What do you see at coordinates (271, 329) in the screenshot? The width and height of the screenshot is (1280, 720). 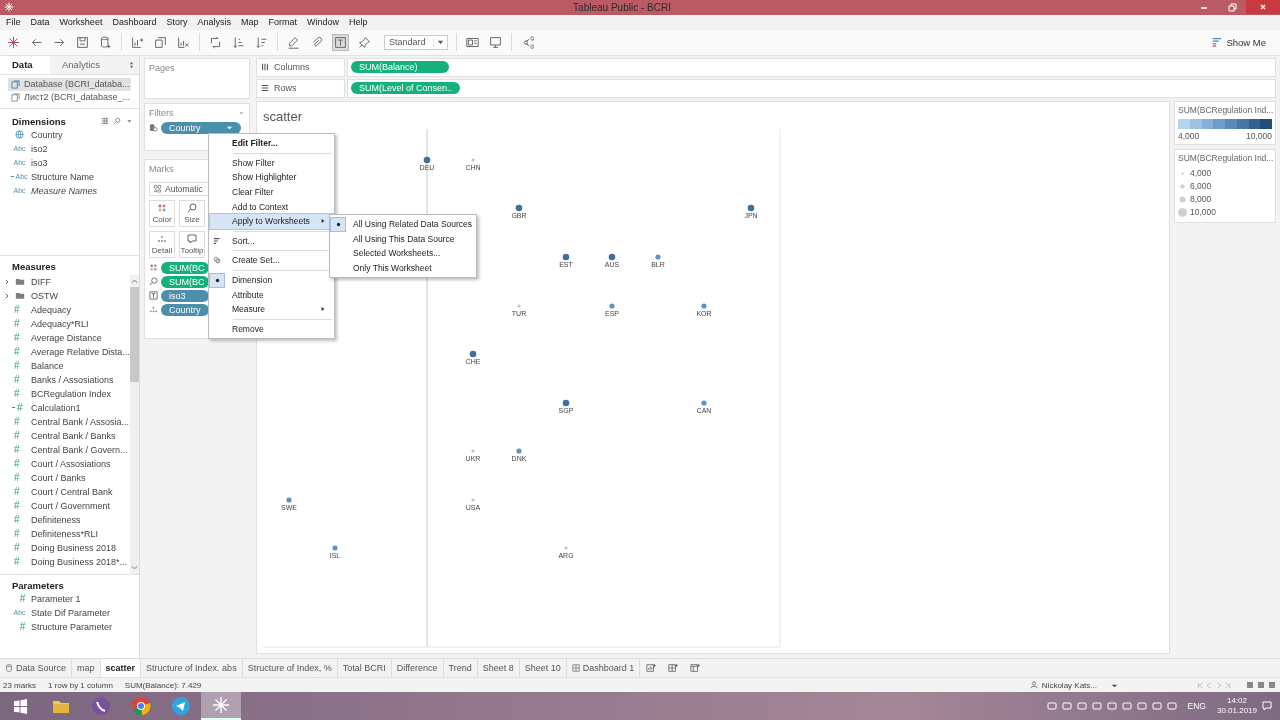 I see `menu-item: Remove` at bounding box center [271, 329].